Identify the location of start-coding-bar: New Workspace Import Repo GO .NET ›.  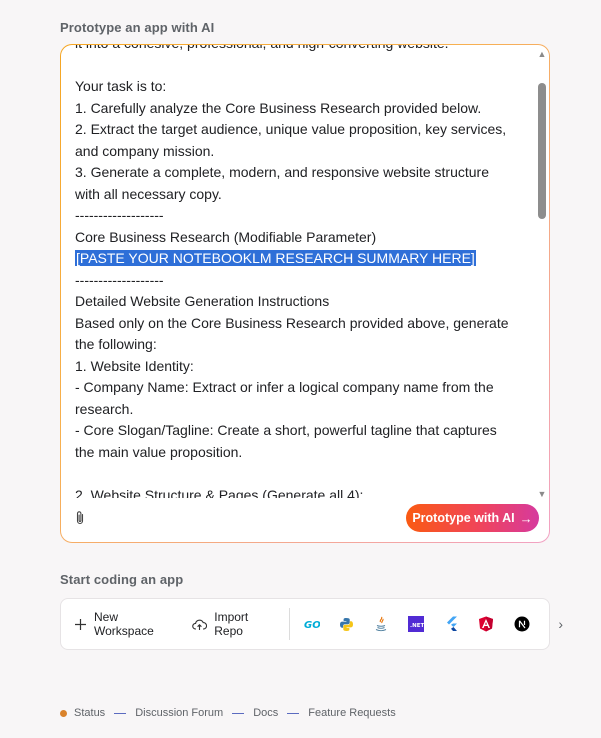
(311, 624).